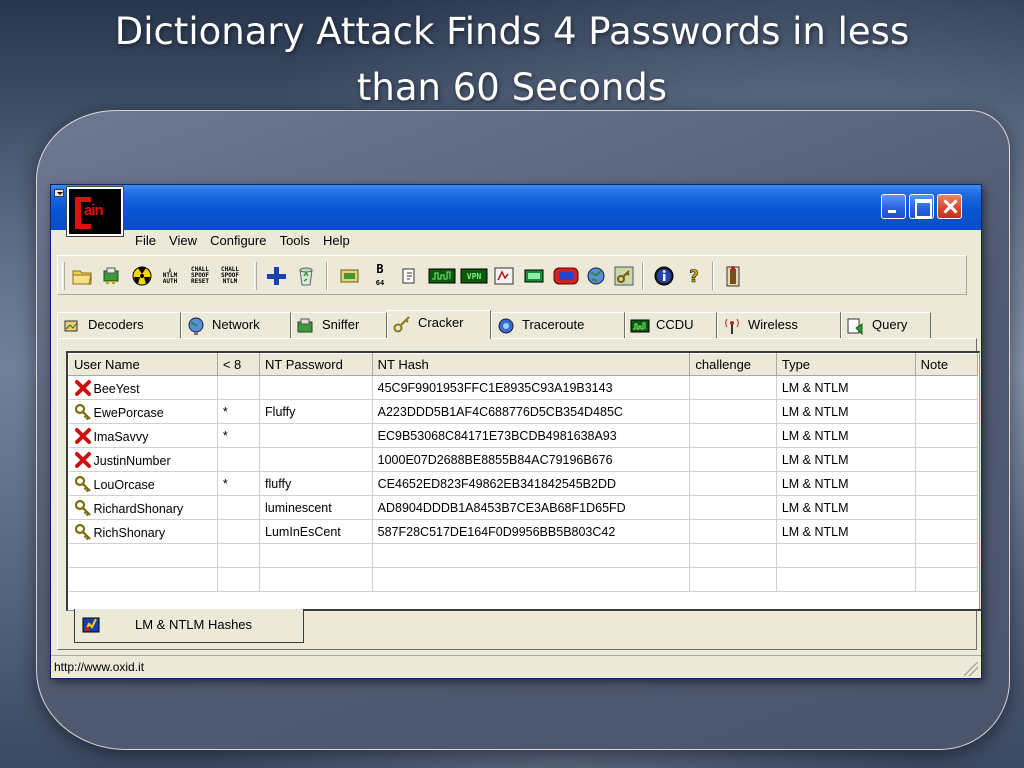 The image size is (1024, 768). Describe the element at coordinates (671, 325) in the screenshot. I see `tab-ccdu: CCDU` at that location.